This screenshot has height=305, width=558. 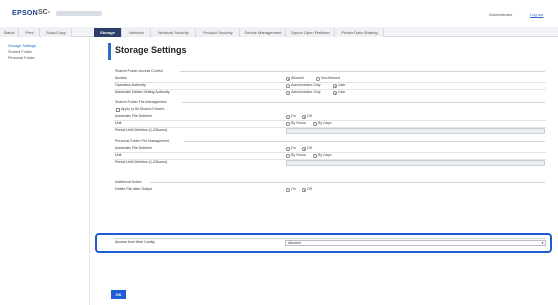 I want to click on personal-auto-delete-on-radio, so click(x=288, y=149).